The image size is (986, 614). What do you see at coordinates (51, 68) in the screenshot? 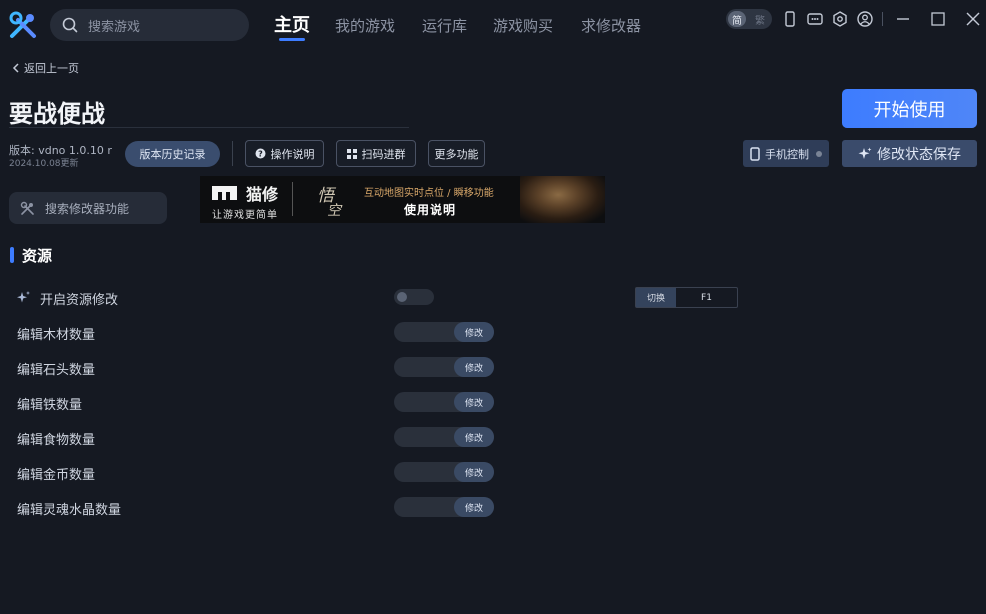
I see `back-label: 返回上一页` at bounding box center [51, 68].